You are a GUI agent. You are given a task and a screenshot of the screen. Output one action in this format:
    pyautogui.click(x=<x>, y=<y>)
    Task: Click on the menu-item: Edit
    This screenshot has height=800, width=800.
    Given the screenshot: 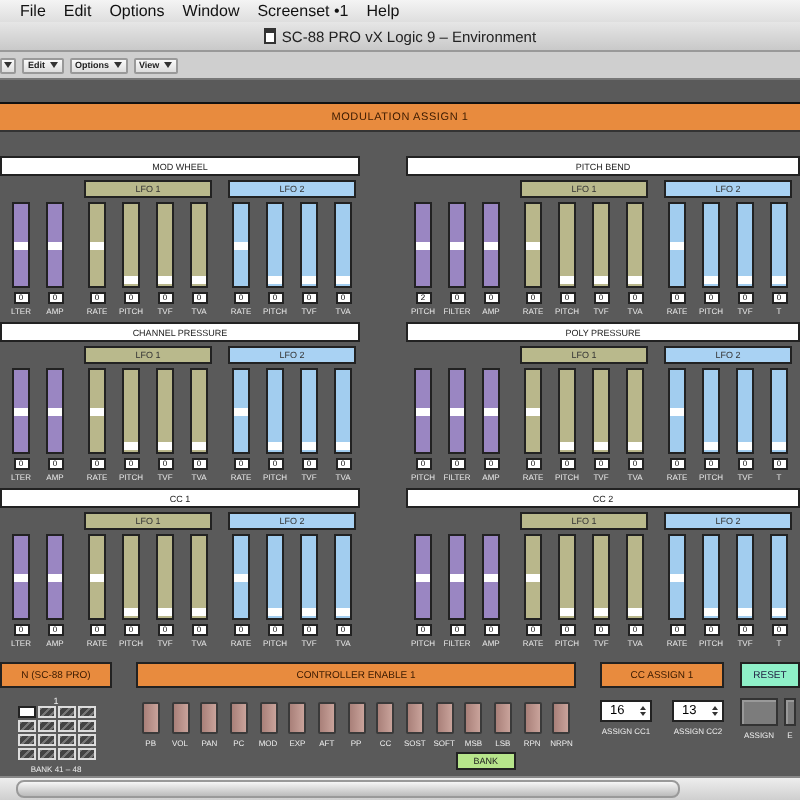 What is the action you would take?
    pyautogui.click(x=77, y=11)
    